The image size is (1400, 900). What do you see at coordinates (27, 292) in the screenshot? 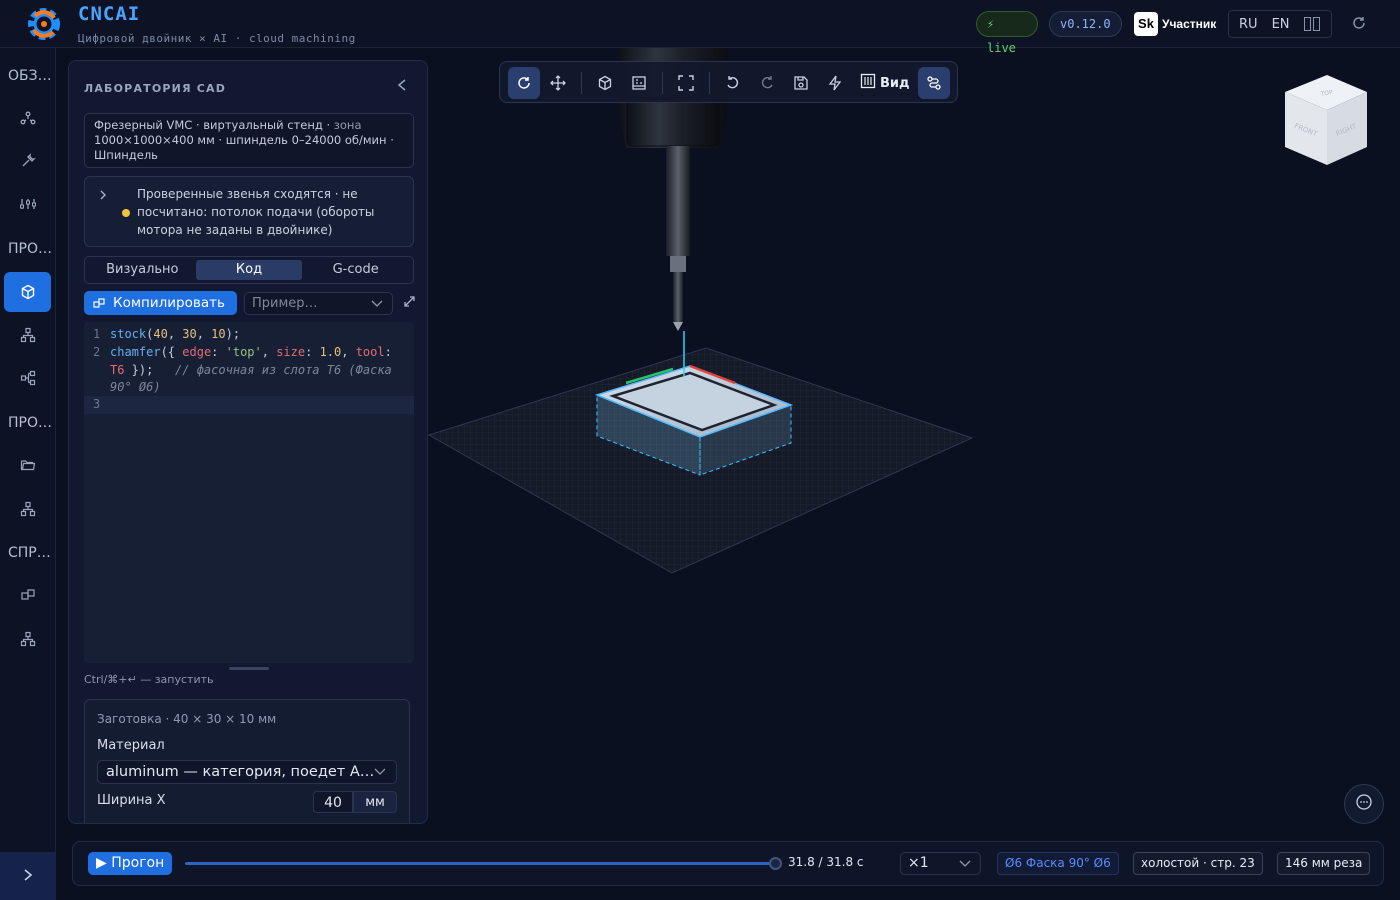
I see `rail-cube-icon` at bounding box center [27, 292].